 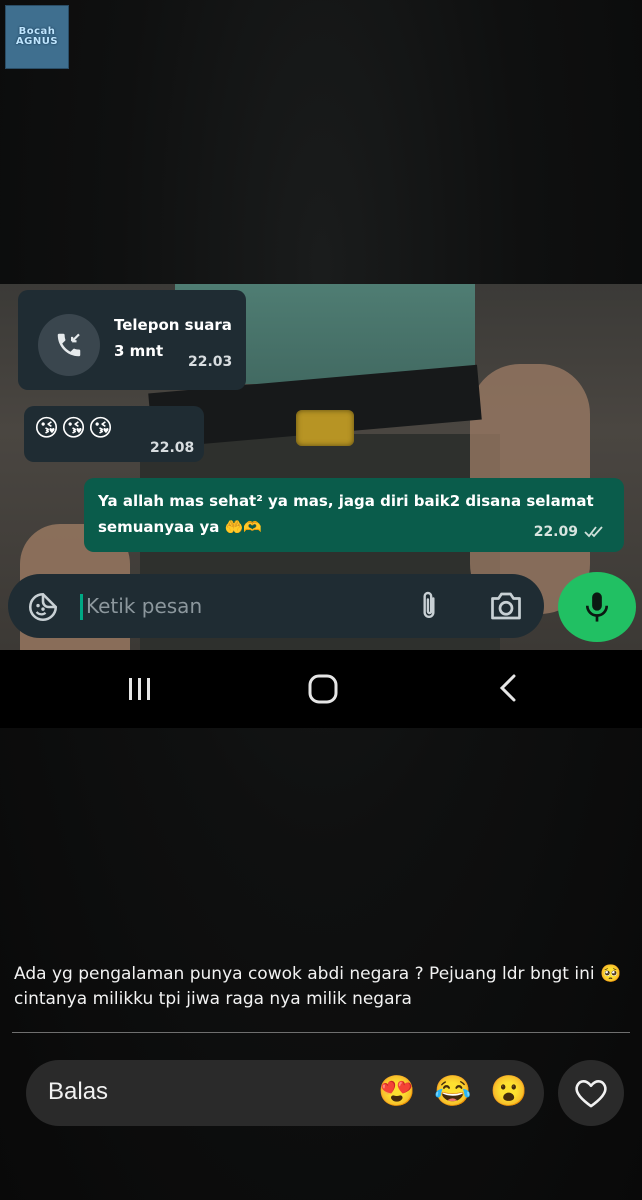 I want to click on caption-divider, so click(x=321, y=1032).